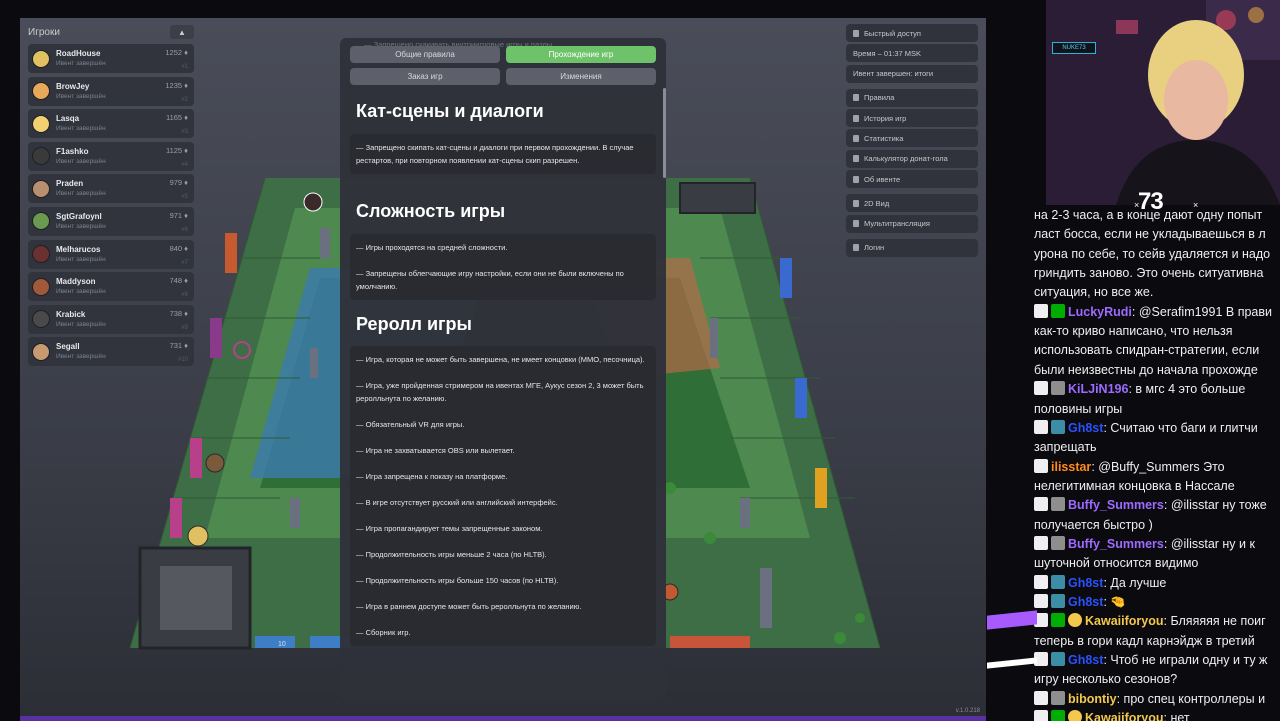  I want to click on player-row: Segall Ивент завершён 731 ♦ #10, so click(111, 352).